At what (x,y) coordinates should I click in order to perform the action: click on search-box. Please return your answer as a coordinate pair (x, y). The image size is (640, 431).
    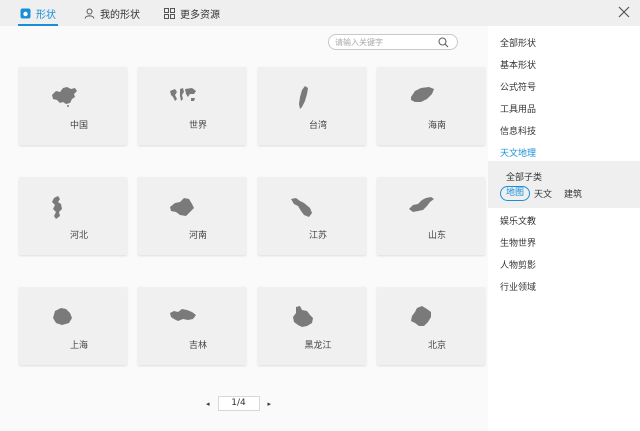
    Looking at the image, I should click on (393, 42).